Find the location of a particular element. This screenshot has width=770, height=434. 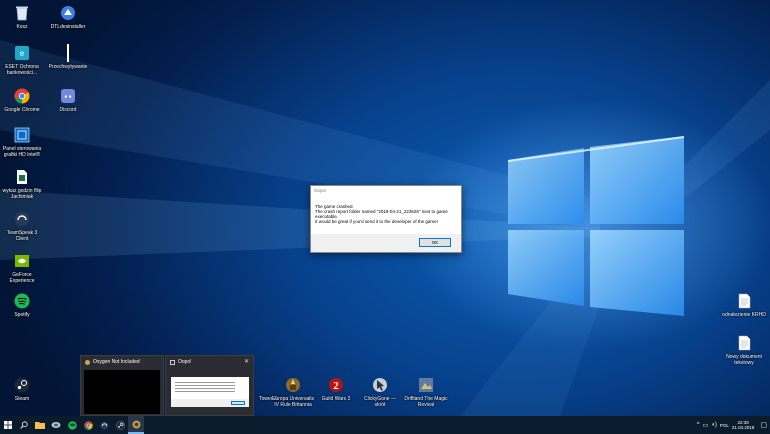

clock: 22:39 21.04.2018 is located at coordinates (743, 425).